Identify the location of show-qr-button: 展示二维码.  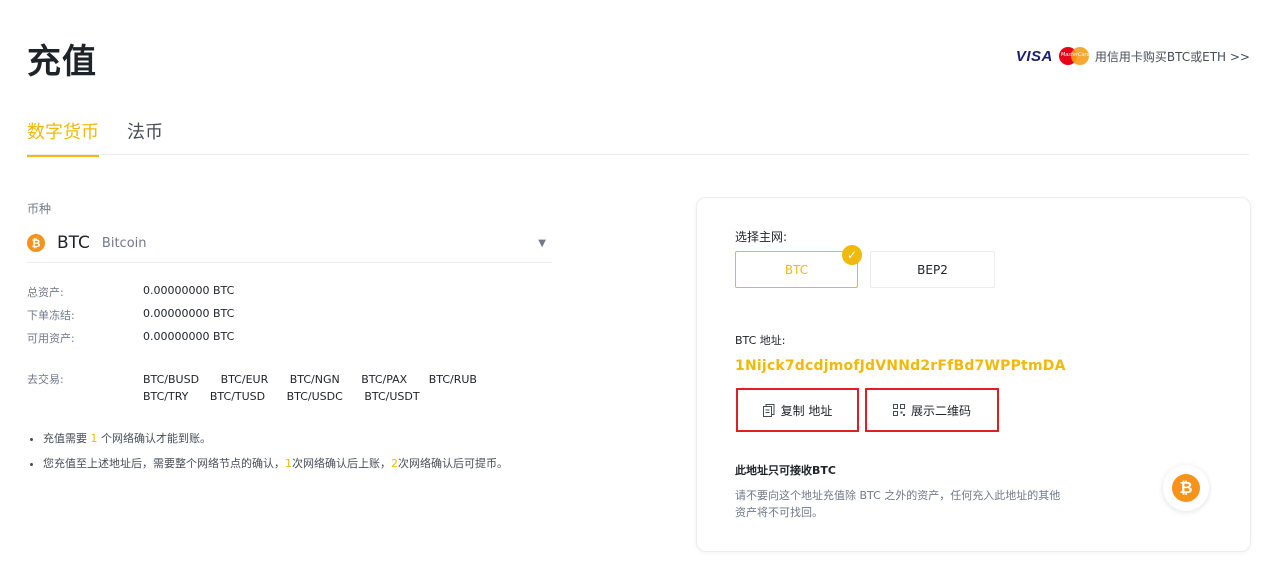
(932, 410).